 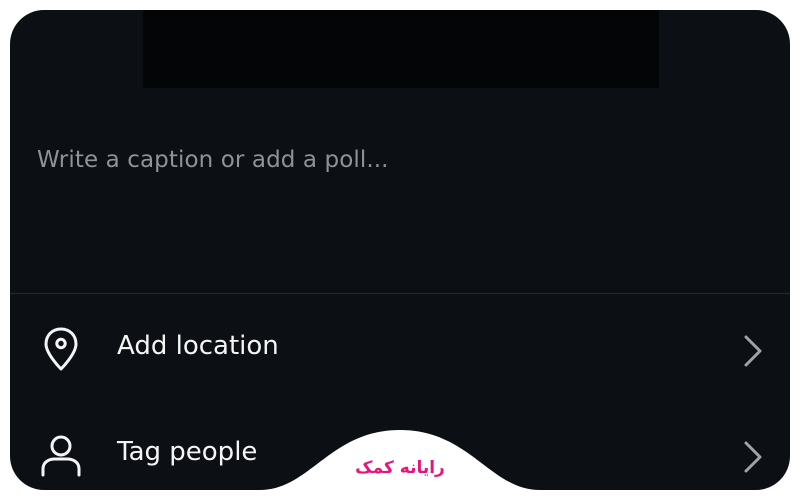 What do you see at coordinates (753, 351) in the screenshot?
I see `chevron-right-icon` at bounding box center [753, 351].